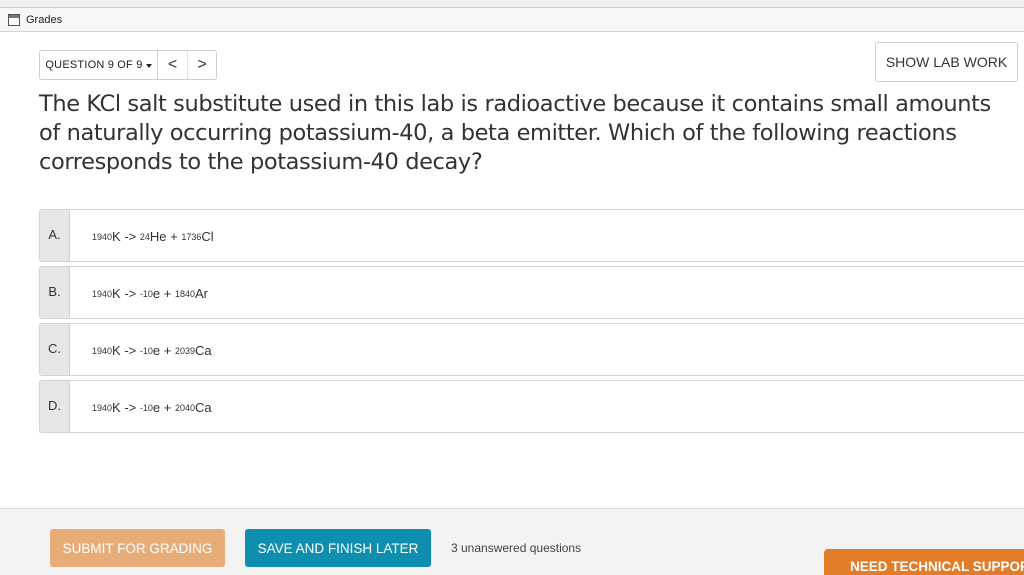 The width and height of the screenshot is (1024, 575). I want to click on technical-support-button: NEED TECHNICAL SUPPORT?, so click(924, 562).